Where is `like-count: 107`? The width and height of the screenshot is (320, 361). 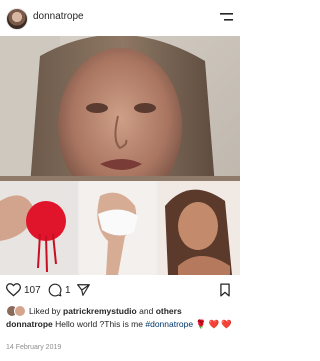 like-count: 107 is located at coordinates (32, 290).